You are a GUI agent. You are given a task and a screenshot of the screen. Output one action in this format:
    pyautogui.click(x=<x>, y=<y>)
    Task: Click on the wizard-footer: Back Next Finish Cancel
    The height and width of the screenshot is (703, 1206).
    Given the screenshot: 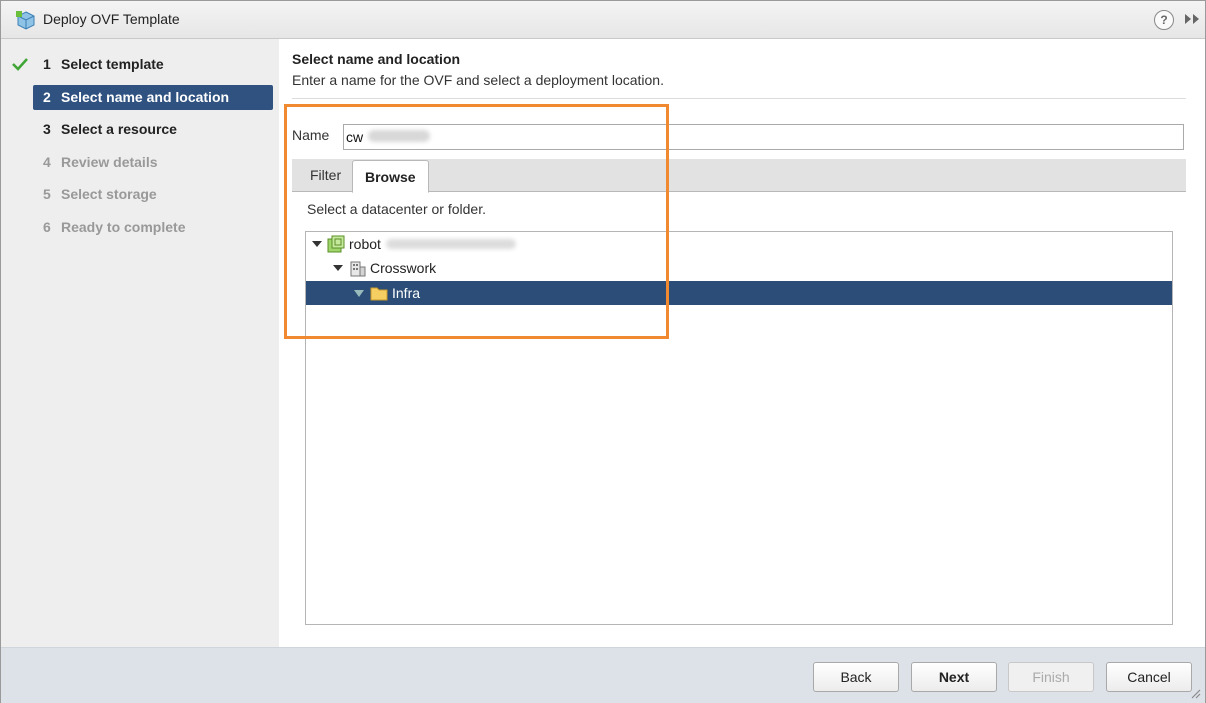 What is the action you would take?
    pyautogui.click(x=603, y=675)
    